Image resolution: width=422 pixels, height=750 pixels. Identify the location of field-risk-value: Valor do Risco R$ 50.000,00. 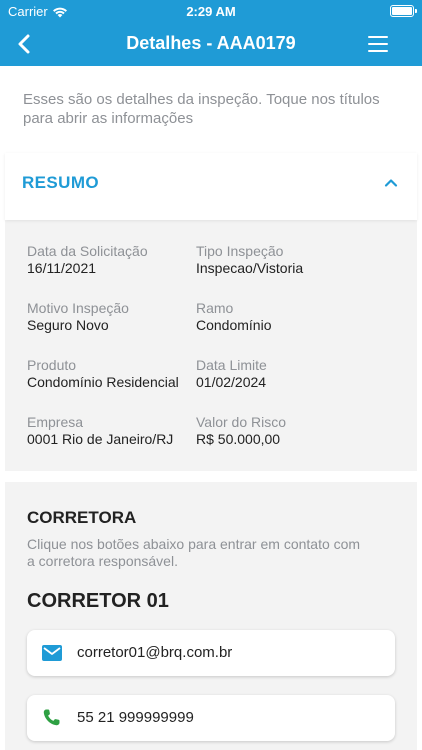
(241, 431).